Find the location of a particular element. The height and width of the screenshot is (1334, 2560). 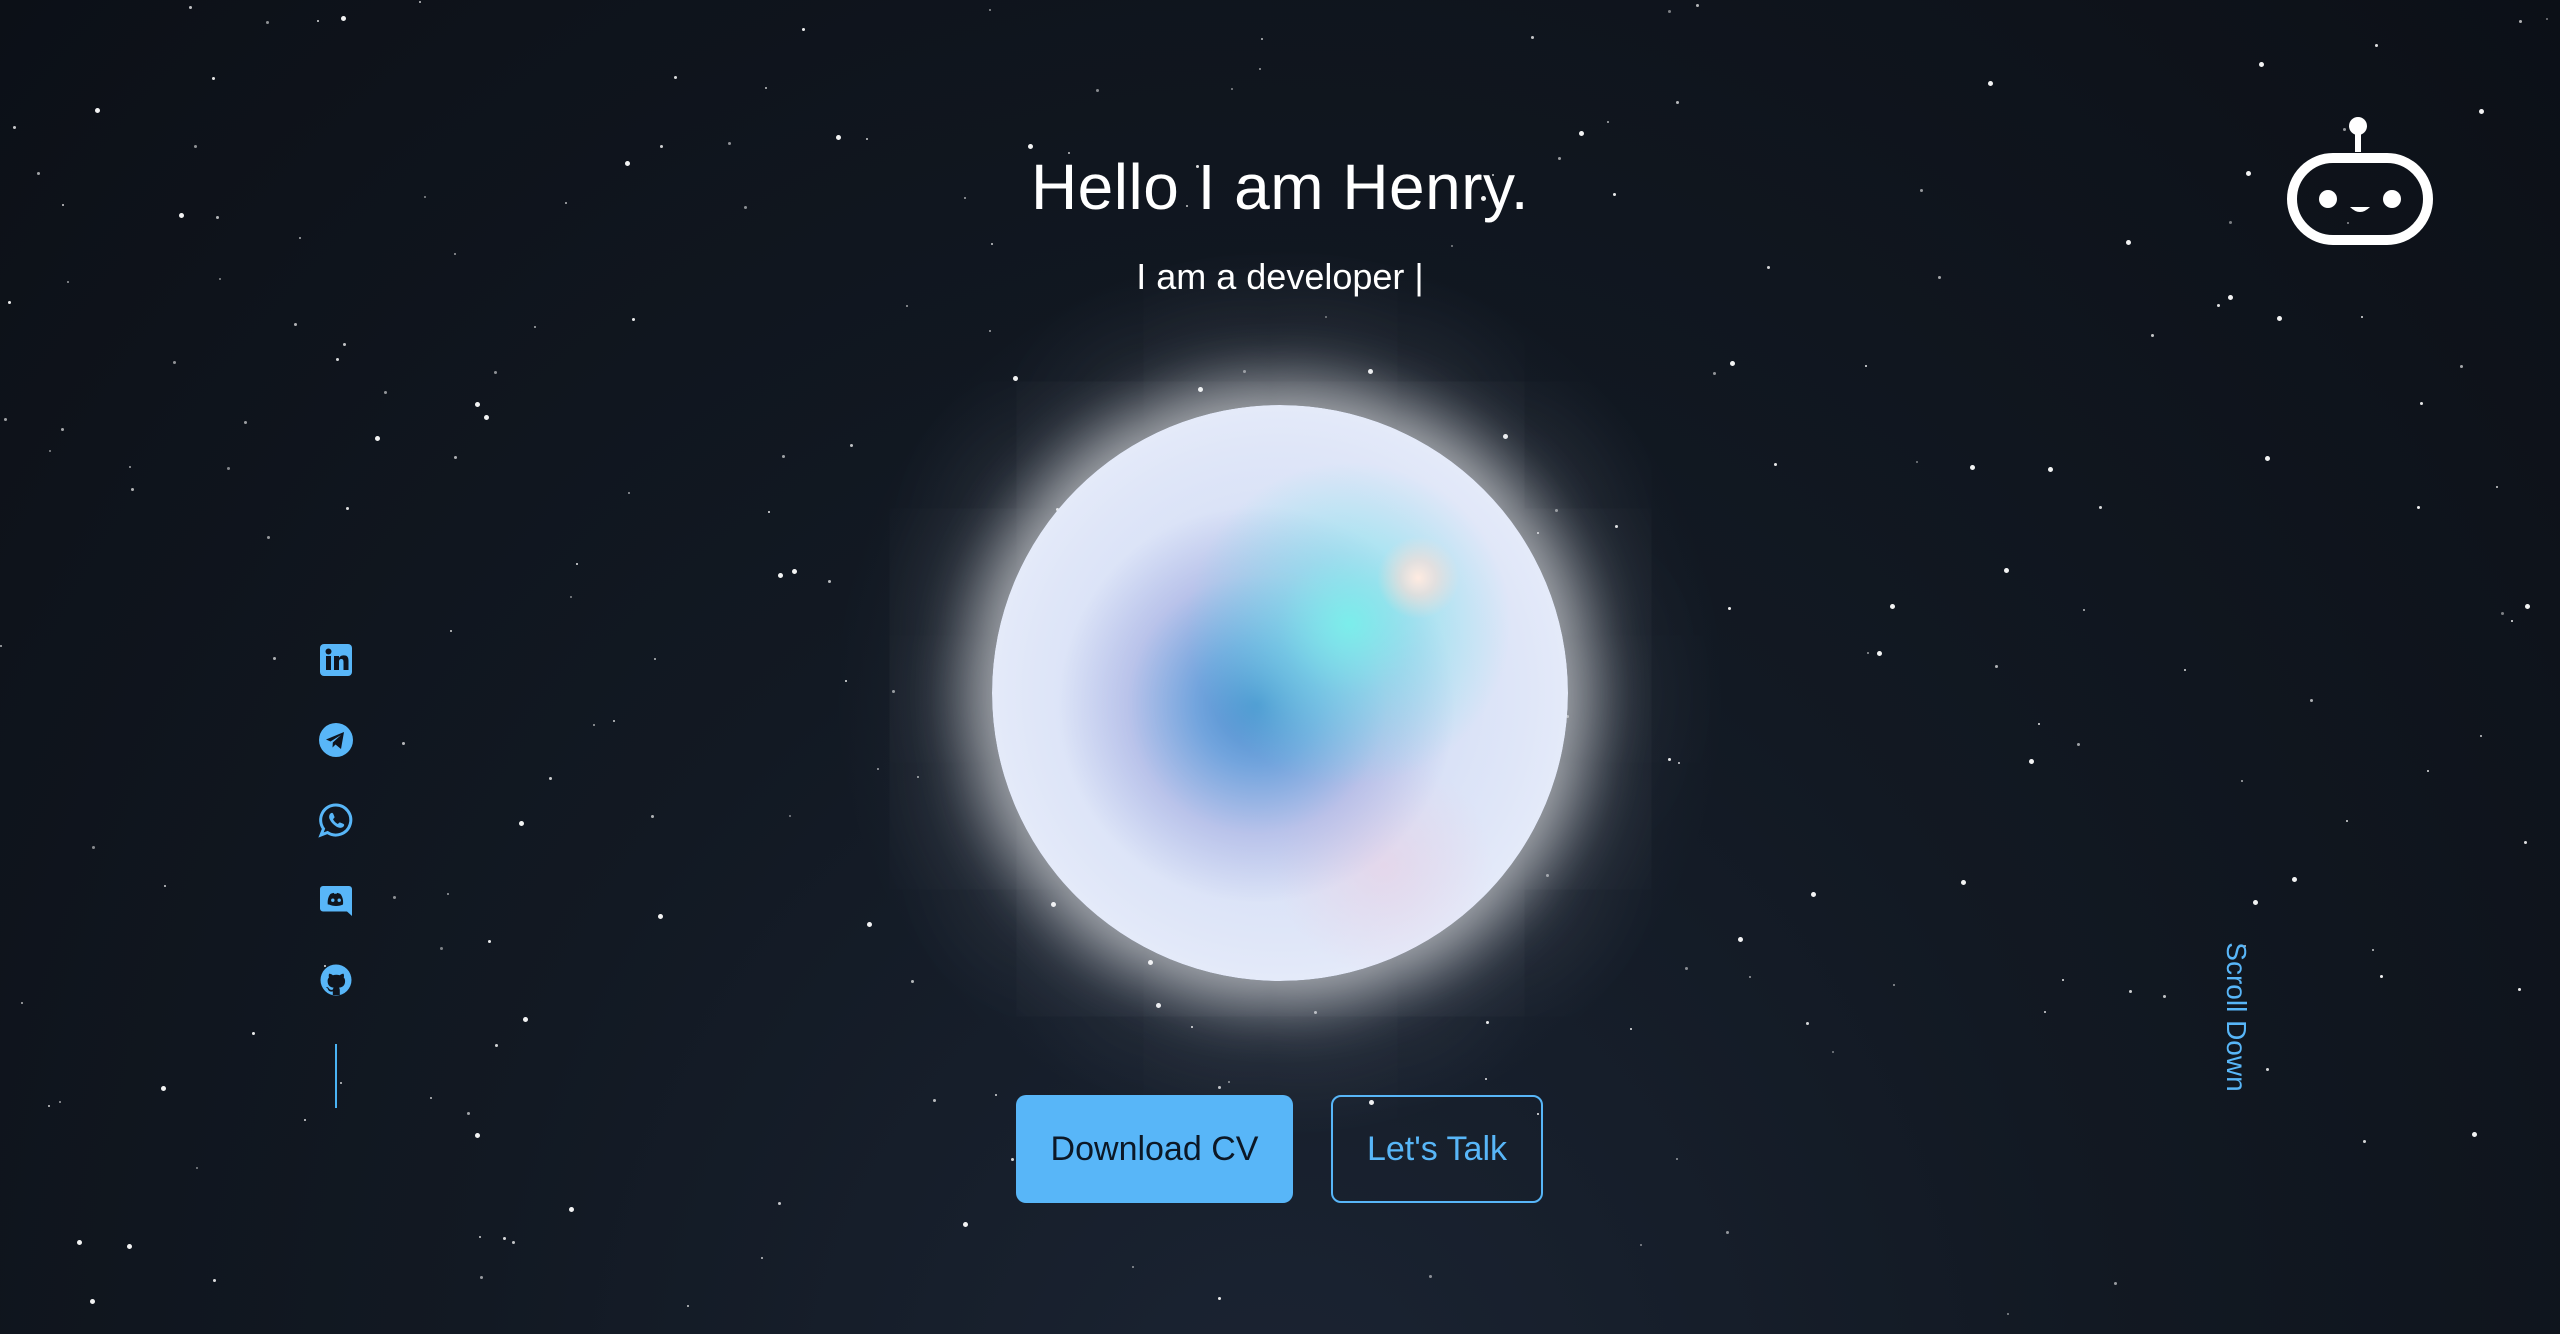

github-icon is located at coordinates (336, 980).